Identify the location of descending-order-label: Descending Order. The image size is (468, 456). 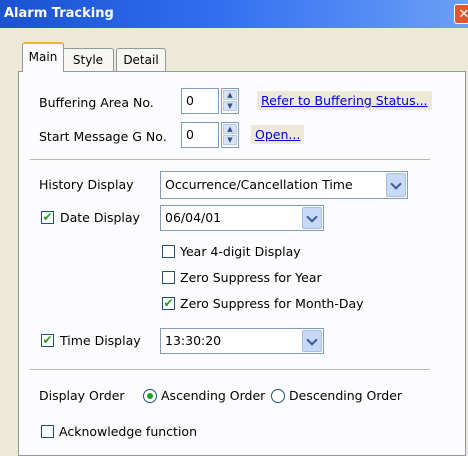
(346, 395).